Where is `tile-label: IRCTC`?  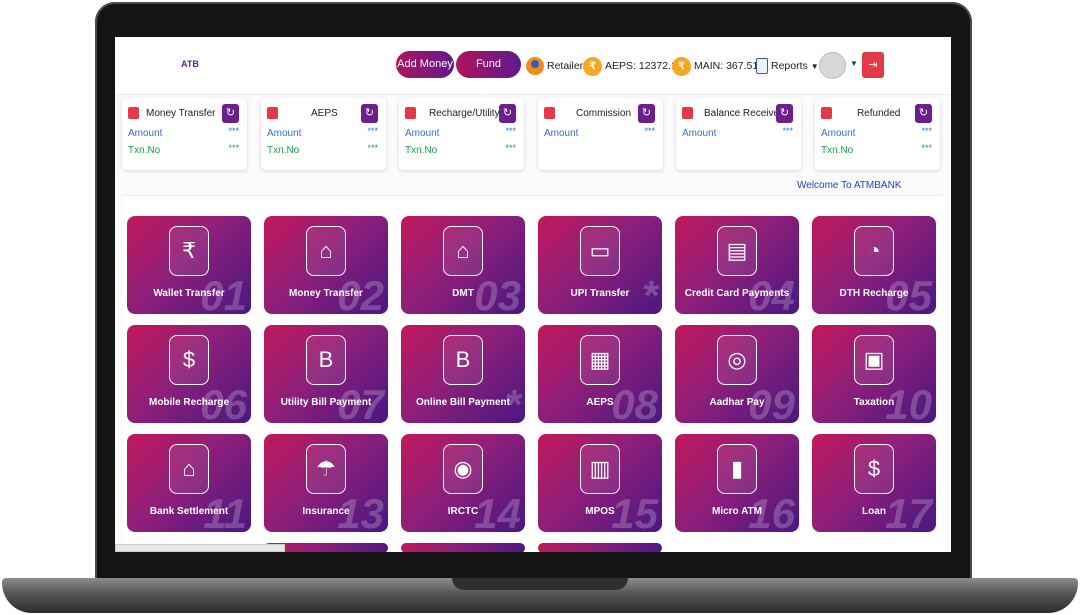 tile-label: IRCTC is located at coordinates (463, 511).